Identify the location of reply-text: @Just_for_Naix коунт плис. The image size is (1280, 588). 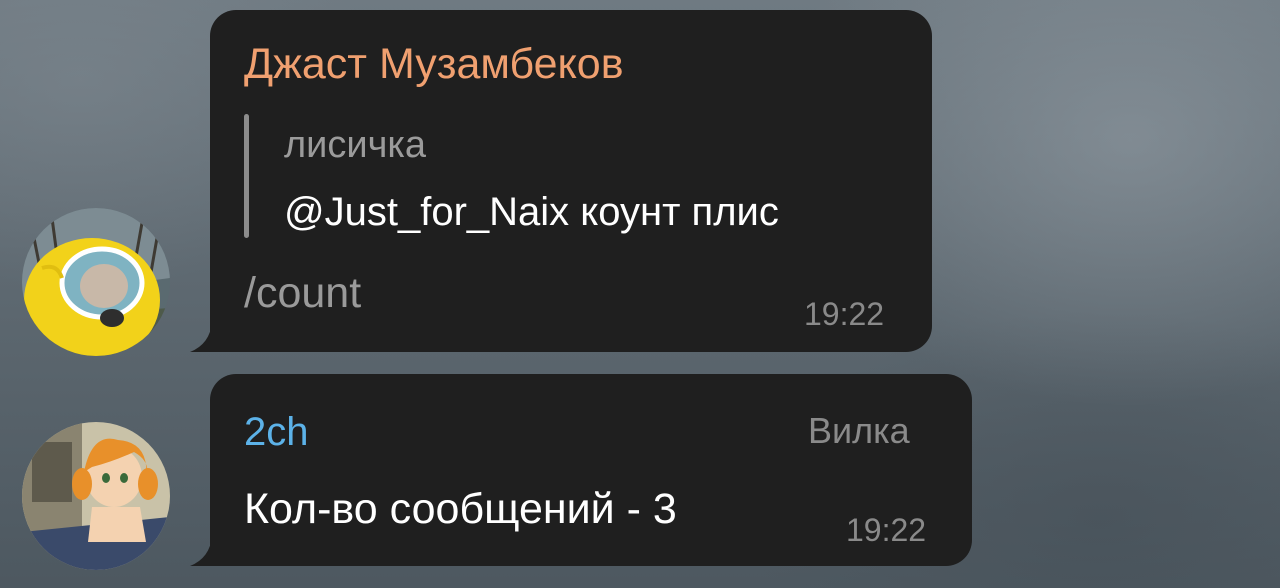
(531, 212).